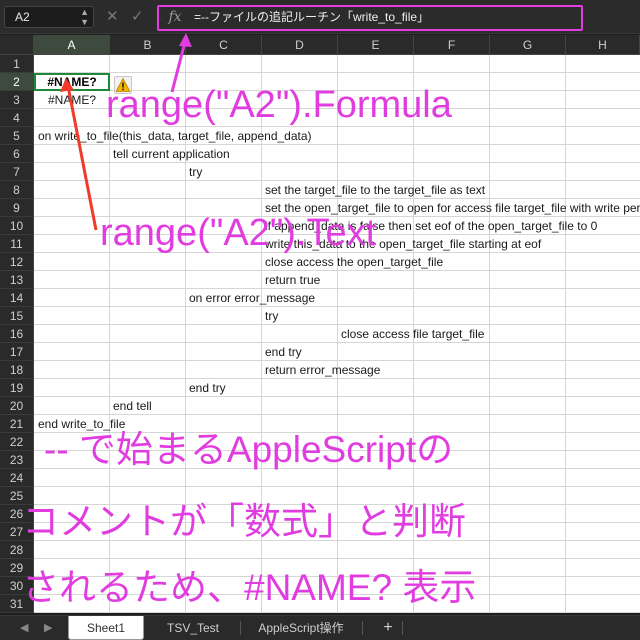 The width and height of the screenshot is (640, 640). I want to click on formula-highlight-box, so click(370, 18).